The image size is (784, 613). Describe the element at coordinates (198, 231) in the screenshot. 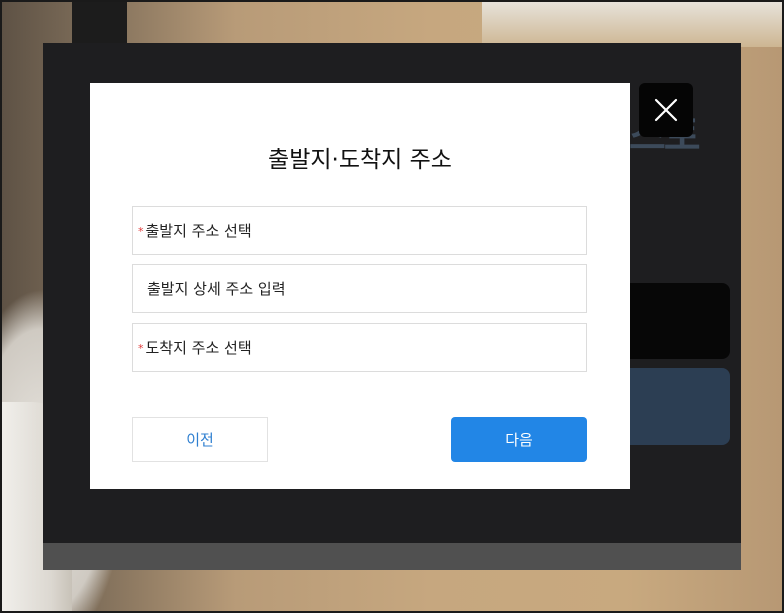

I see `departure-address-label: 출발지 주소 선택` at that location.